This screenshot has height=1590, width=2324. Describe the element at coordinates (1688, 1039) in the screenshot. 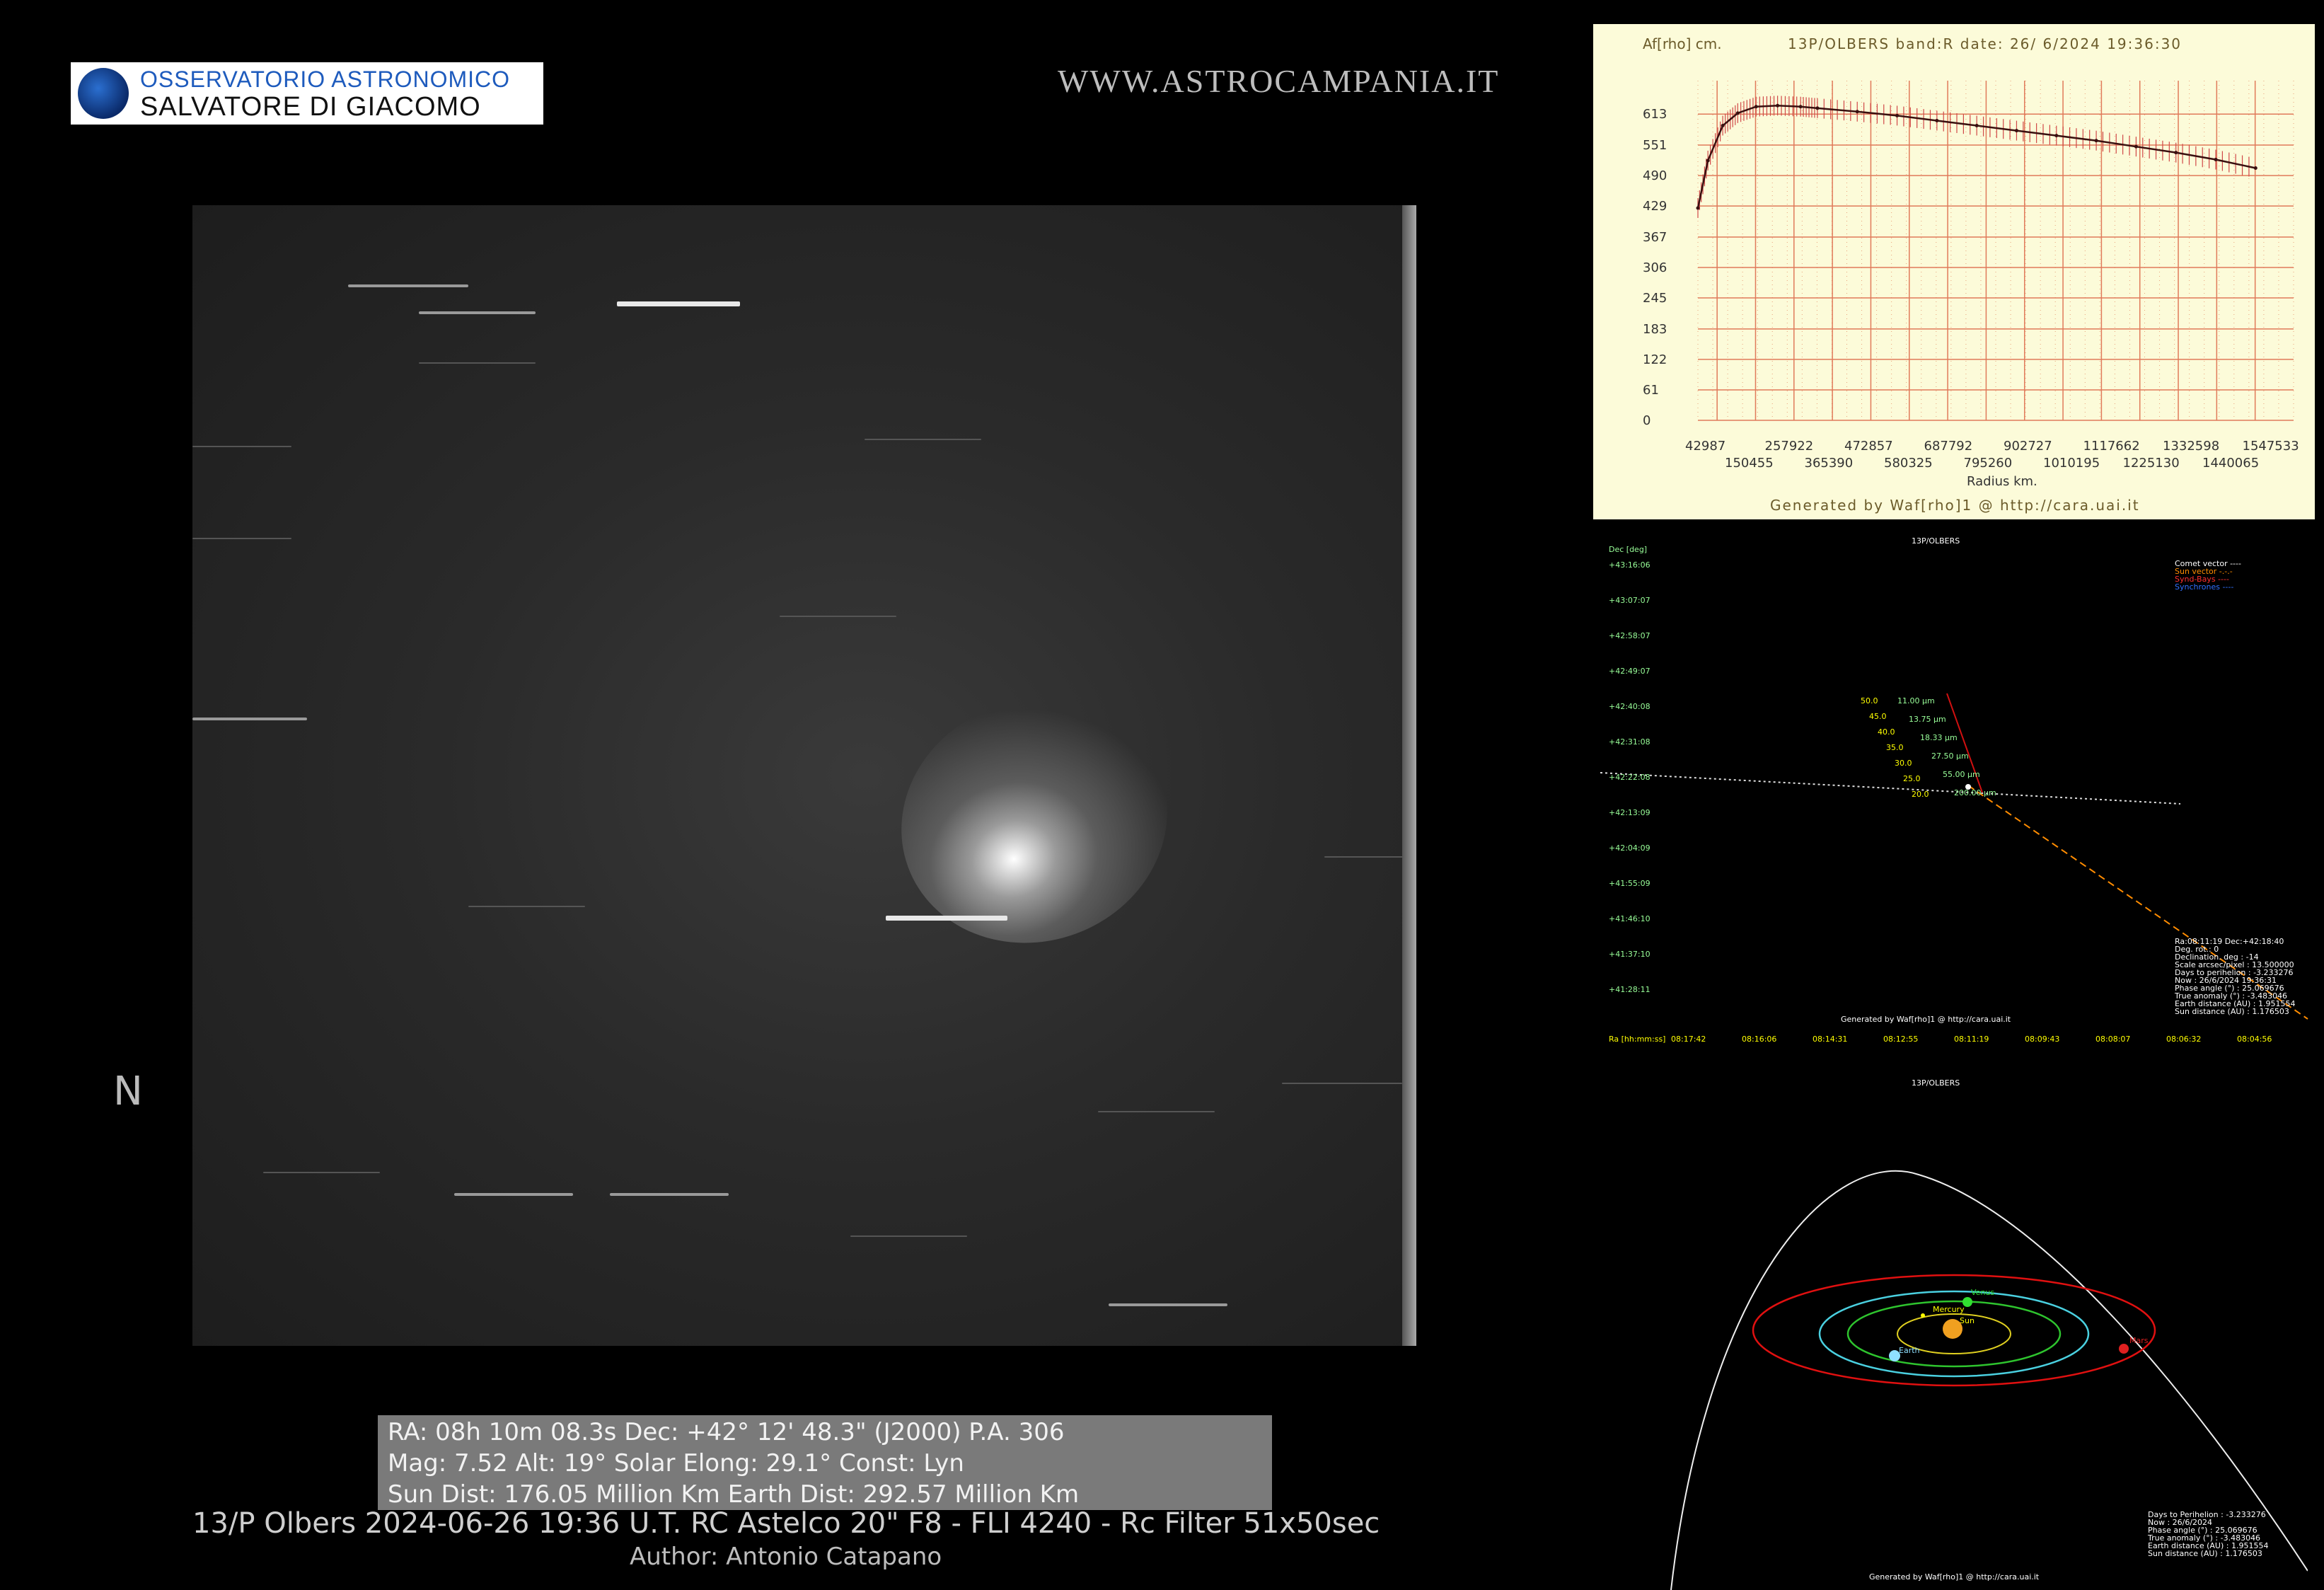

I see `ra-tick-label: 08:17:42` at that location.